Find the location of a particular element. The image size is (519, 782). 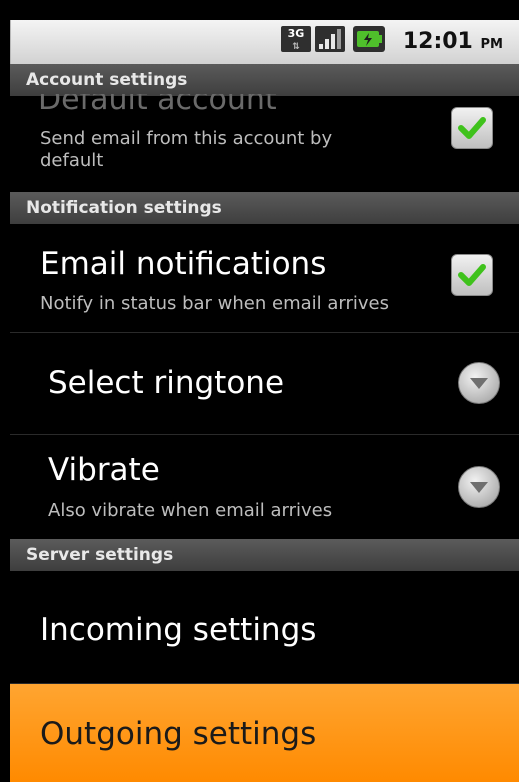

status-clock: 12:01 PM is located at coordinates (453, 41).